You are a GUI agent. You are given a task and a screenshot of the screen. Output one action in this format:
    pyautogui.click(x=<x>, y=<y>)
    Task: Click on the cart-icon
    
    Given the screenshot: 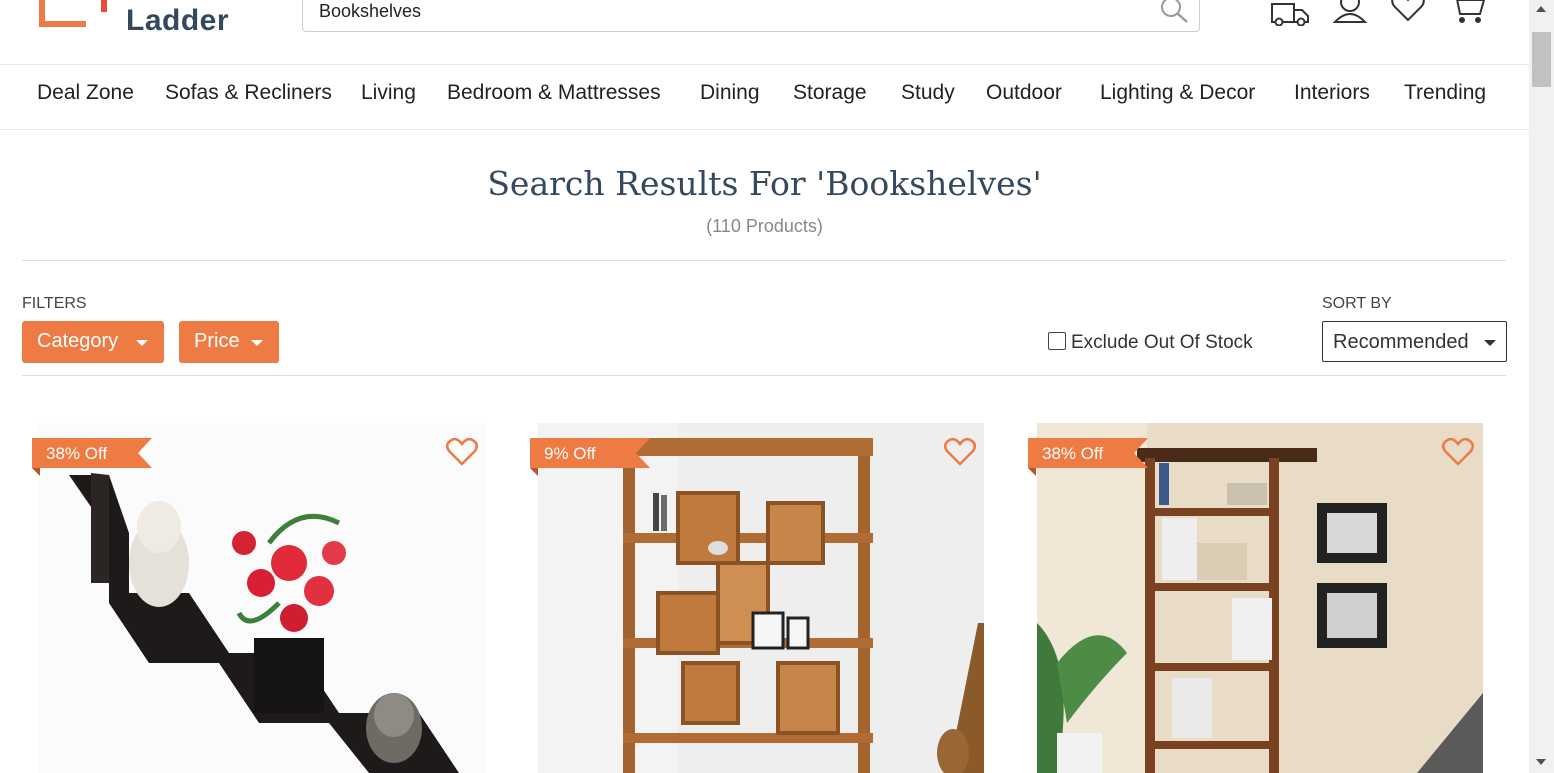 What is the action you would take?
    pyautogui.click(x=1468, y=13)
    